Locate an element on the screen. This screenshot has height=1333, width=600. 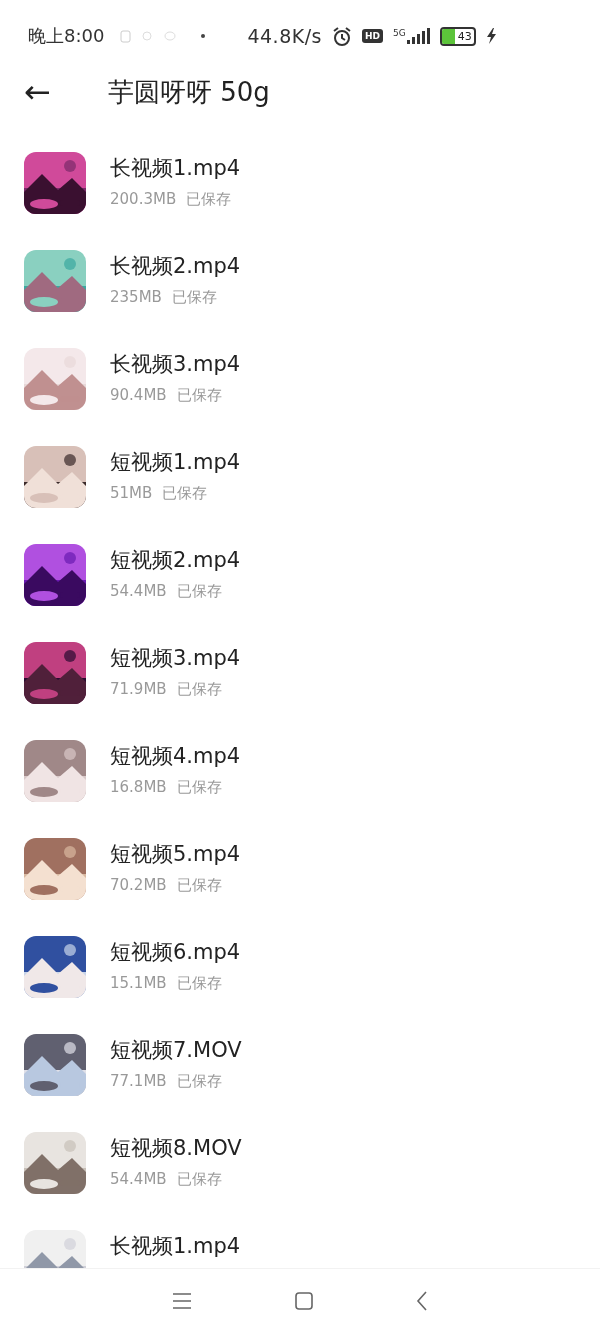
alarm-icon is located at coordinates (342, 36).